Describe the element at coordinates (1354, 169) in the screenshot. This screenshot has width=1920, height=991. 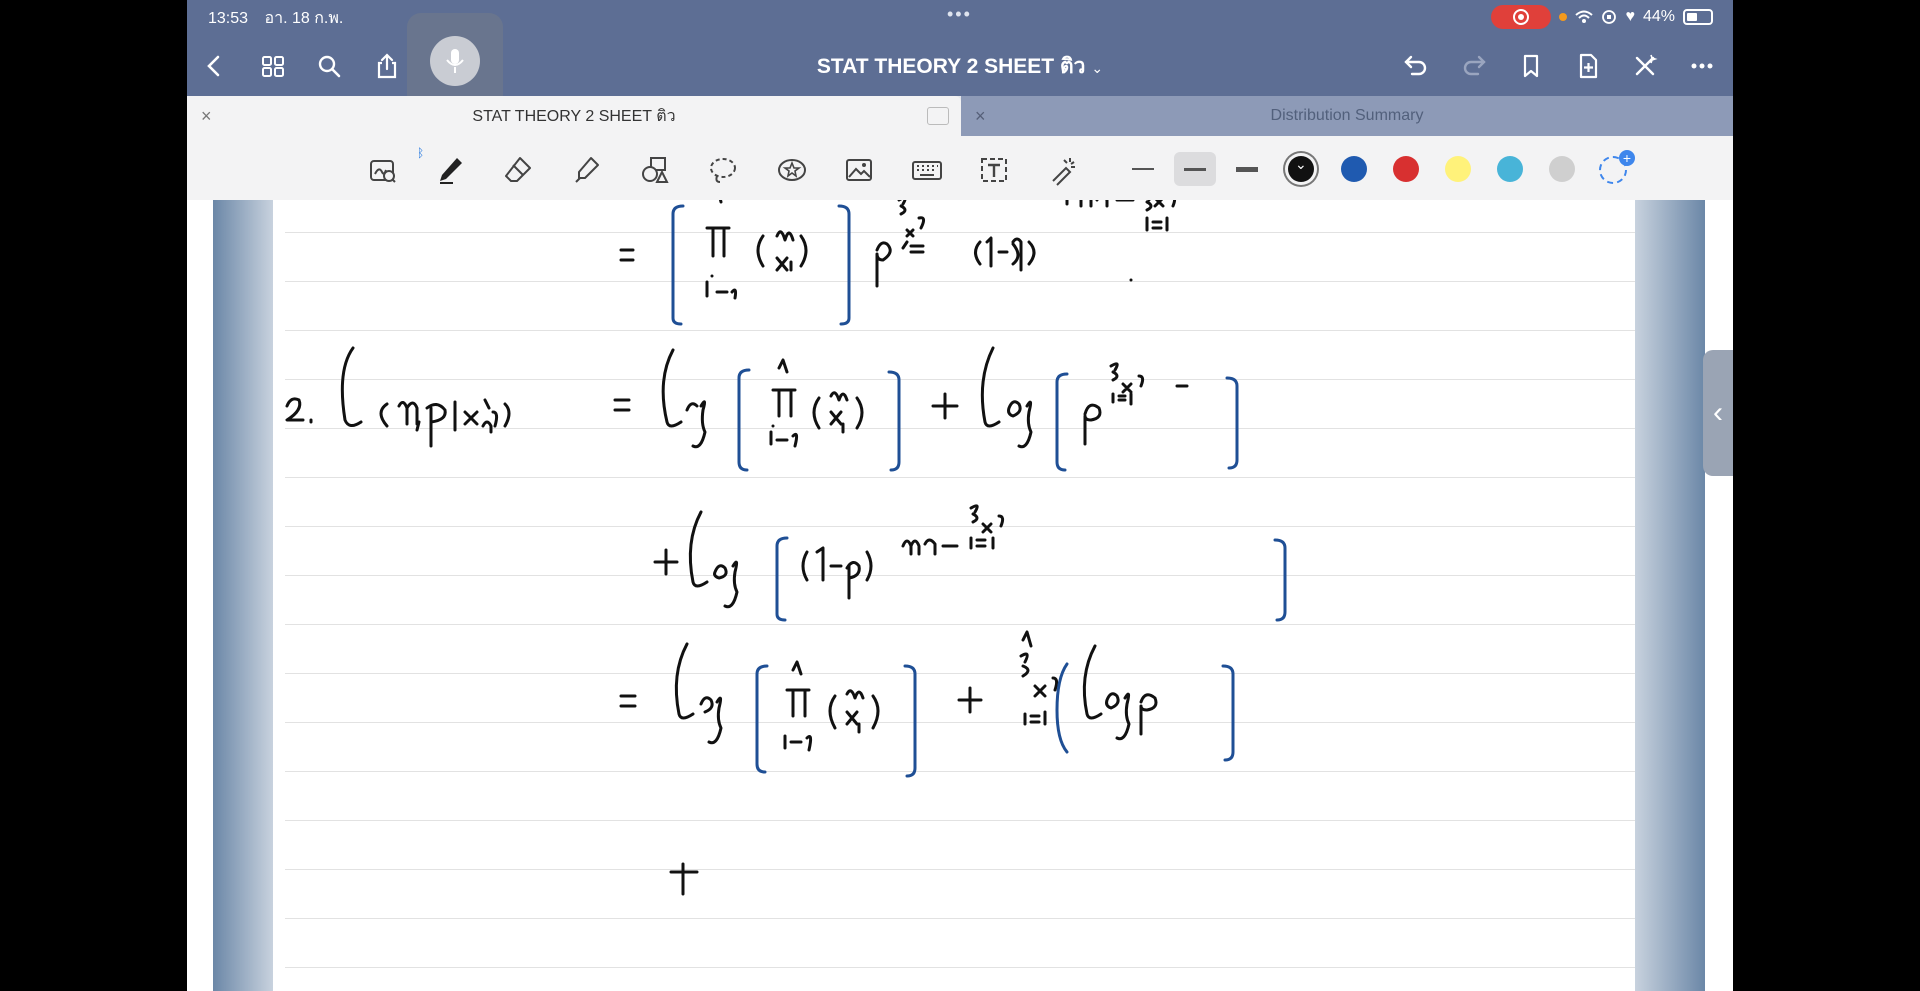
I see `color-swatch-blue` at that location.